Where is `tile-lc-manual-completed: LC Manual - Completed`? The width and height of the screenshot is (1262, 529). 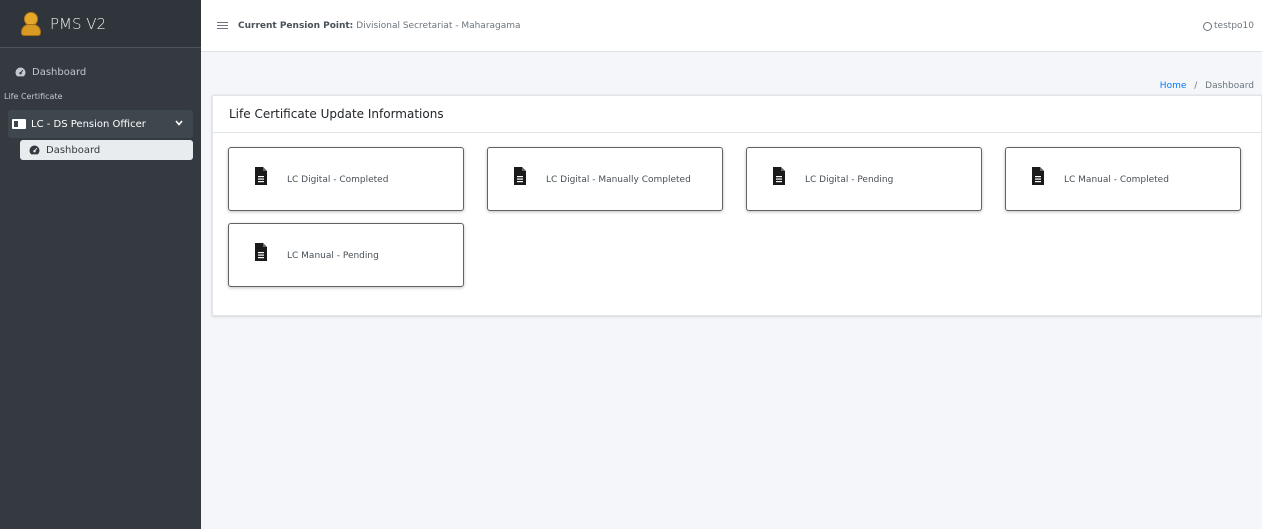 tile-lc-manual-completed: LC Manual - Completed is located at coordinates (1123, 179).